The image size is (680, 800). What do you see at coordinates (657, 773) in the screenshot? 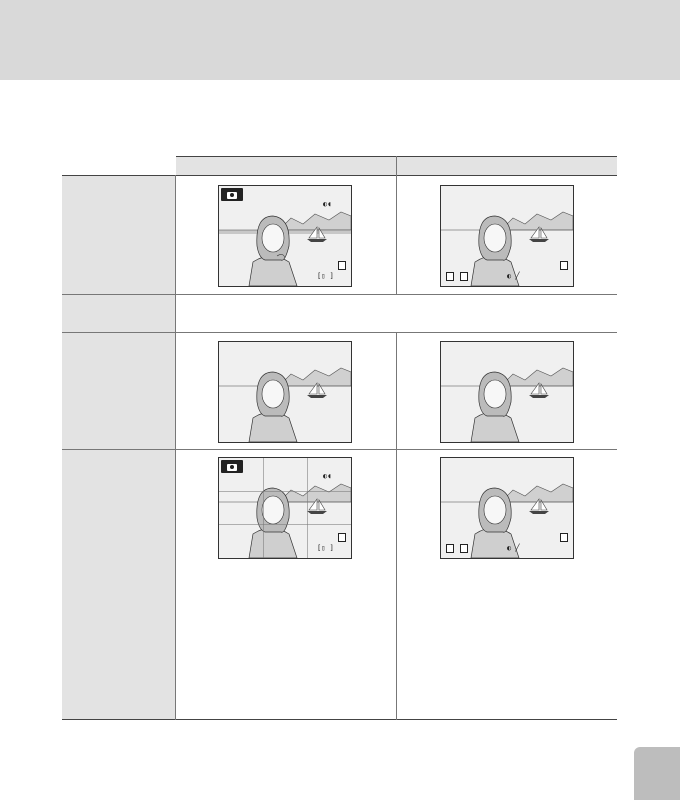
I see `side-tab` at bounding box center [657, 773].